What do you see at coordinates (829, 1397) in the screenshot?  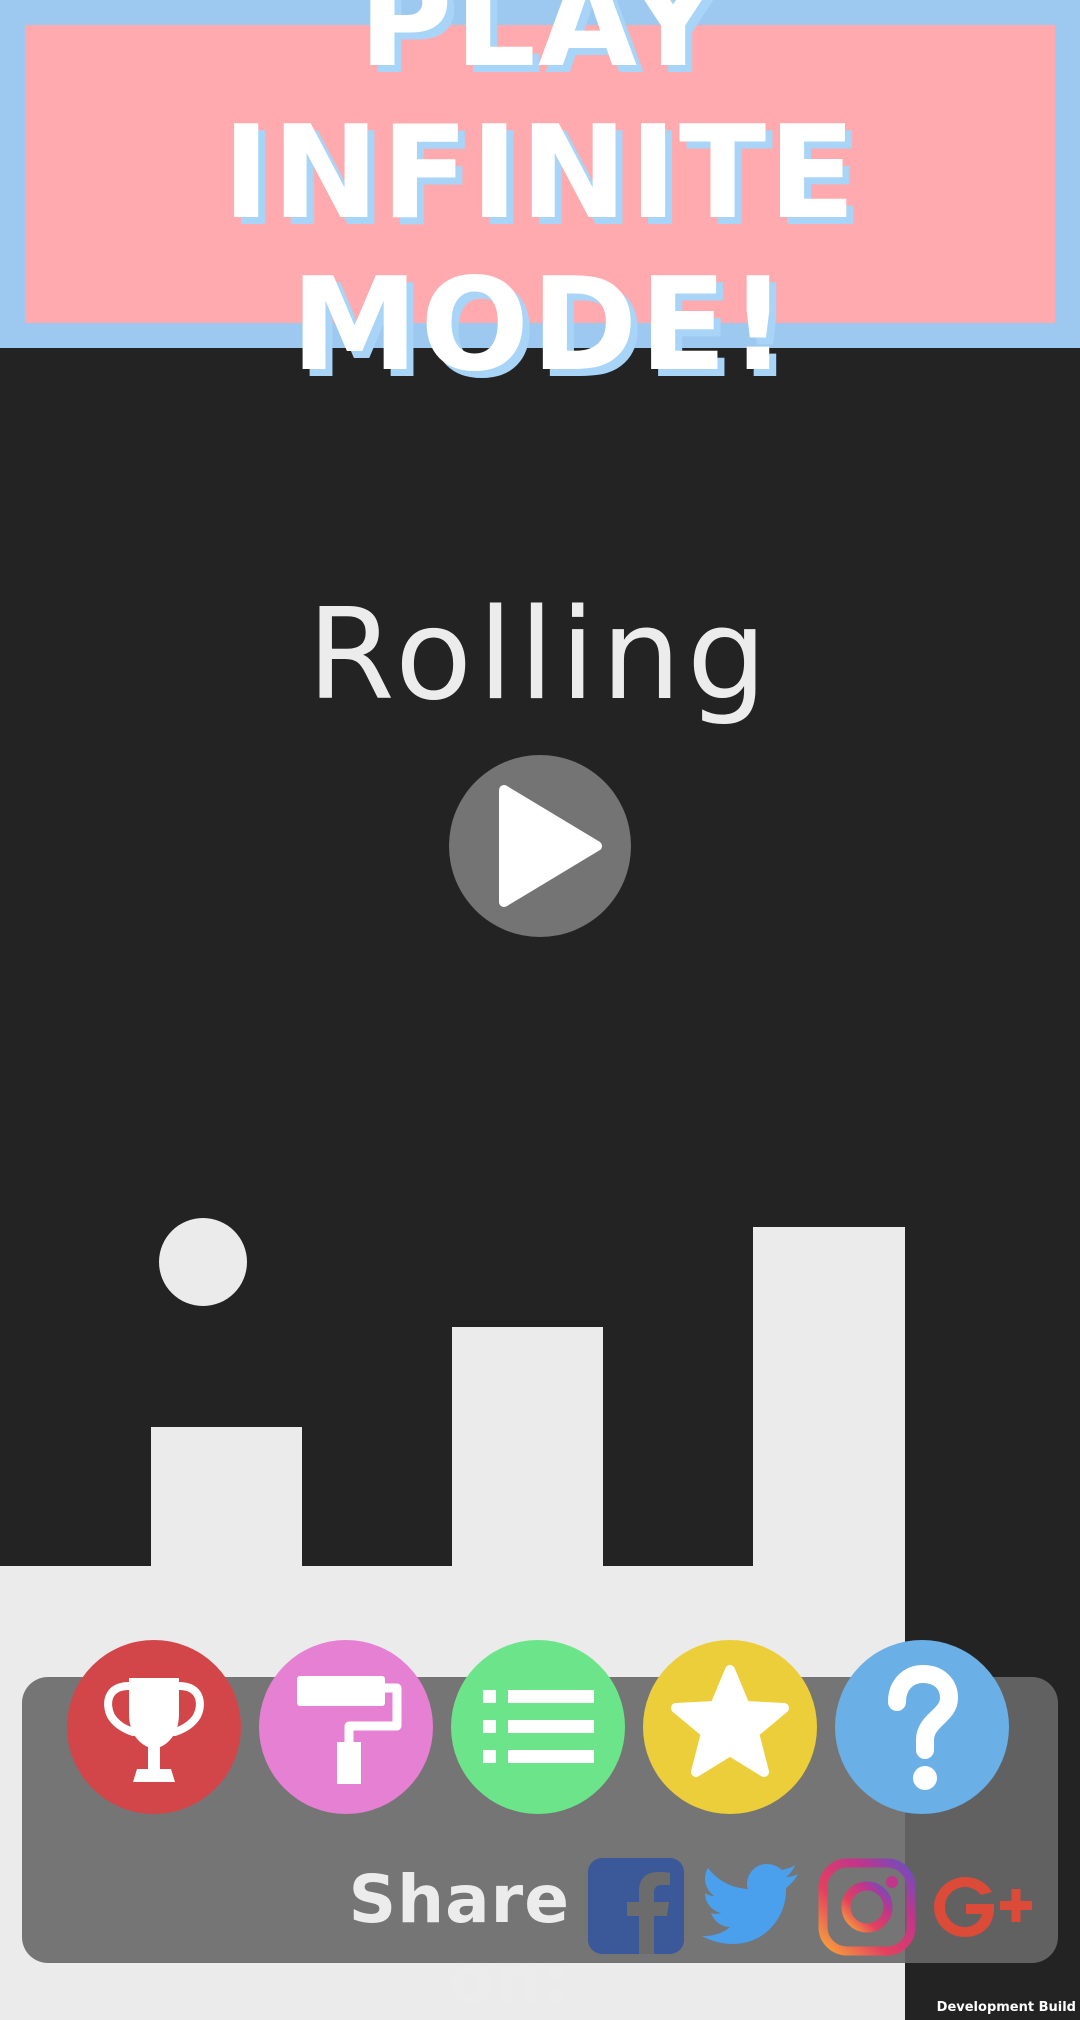 I see `pillar-tall` at bounding box center [829, 1397].